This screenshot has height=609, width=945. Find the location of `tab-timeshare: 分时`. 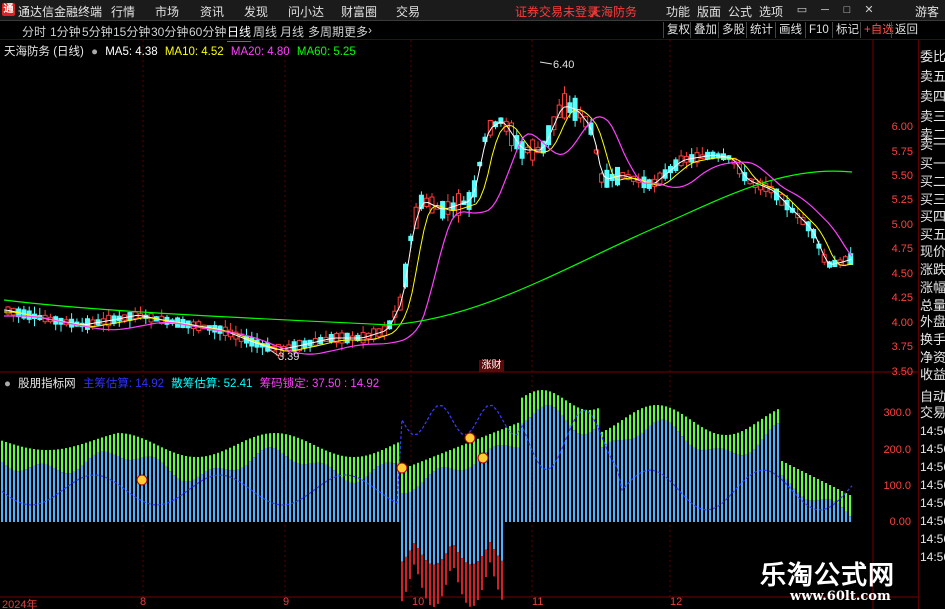

tab-timeshare: 分时 is located at coordinates (34, 31).